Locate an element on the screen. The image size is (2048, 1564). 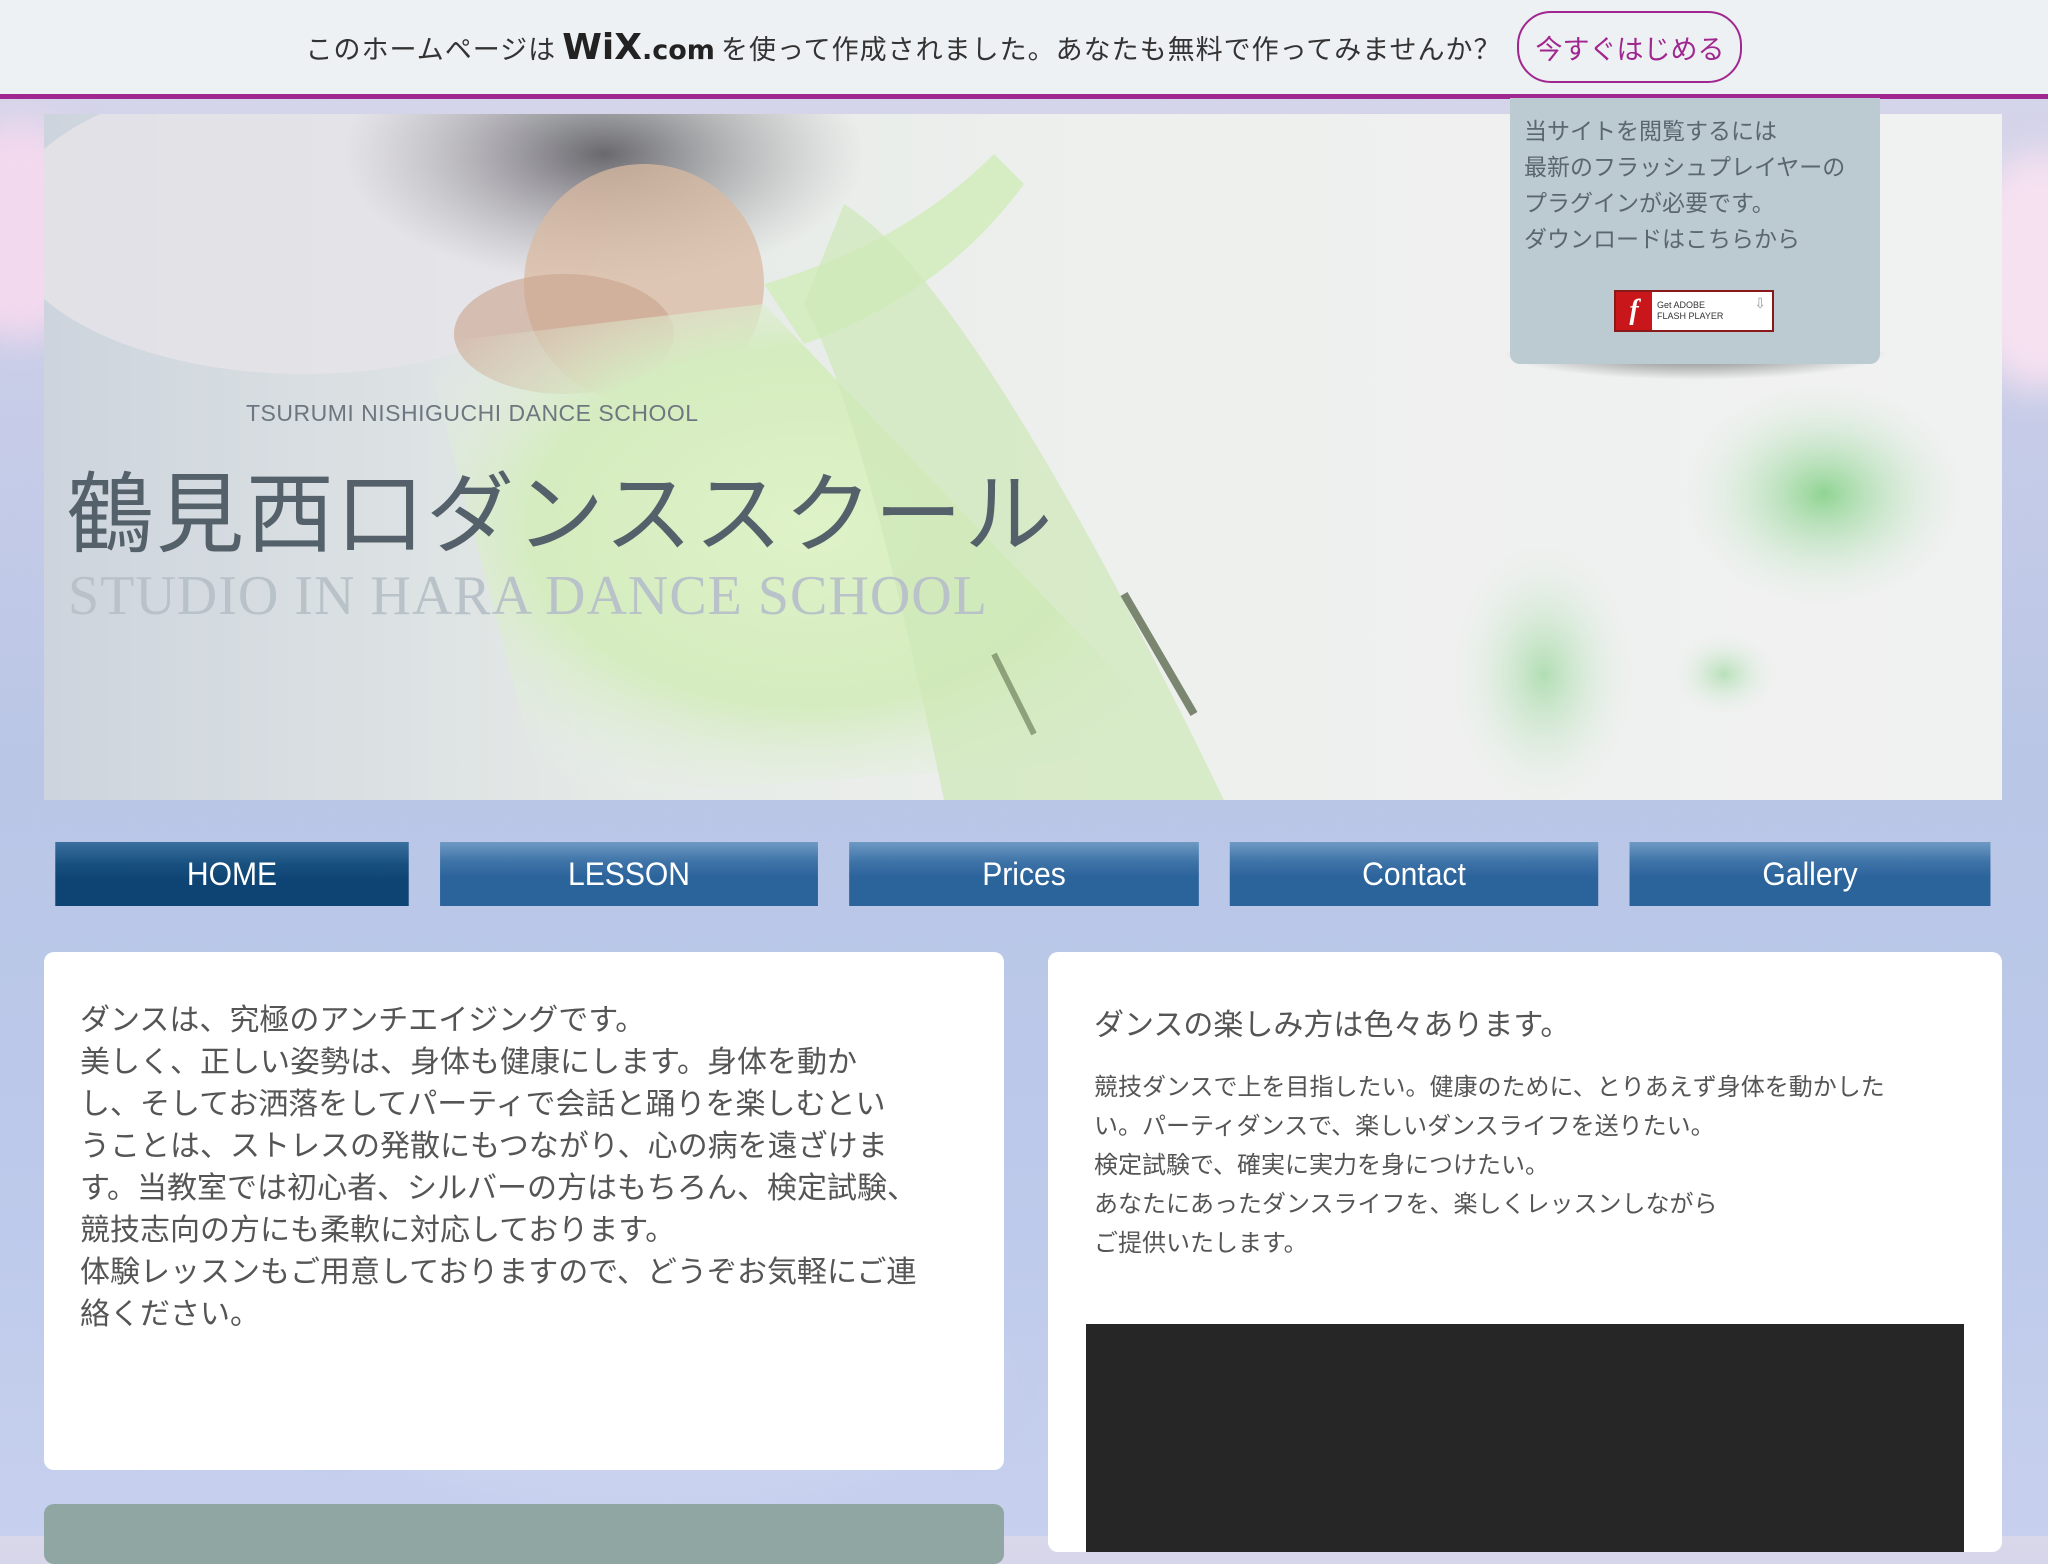
intro-line: 競技志向の方にも柔軟に対応しております。 is located at coordinates (378, 1230).